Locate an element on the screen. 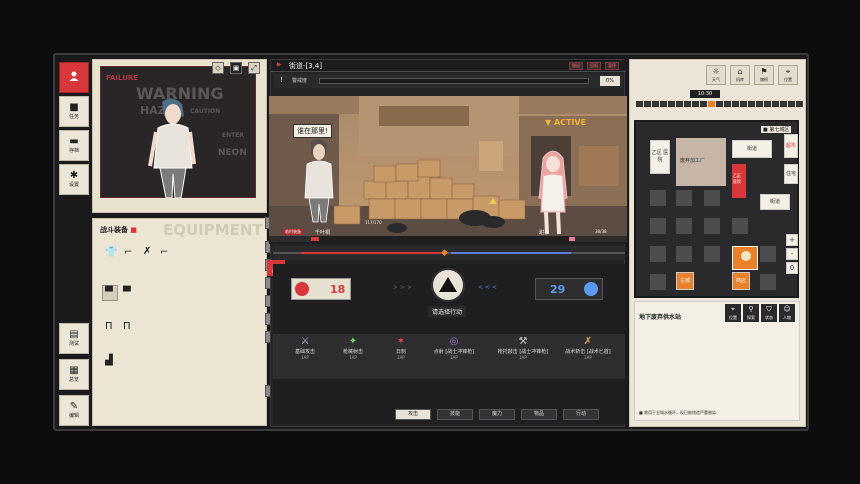  map-room-street: 街道 is located at coordinates (752, 149).